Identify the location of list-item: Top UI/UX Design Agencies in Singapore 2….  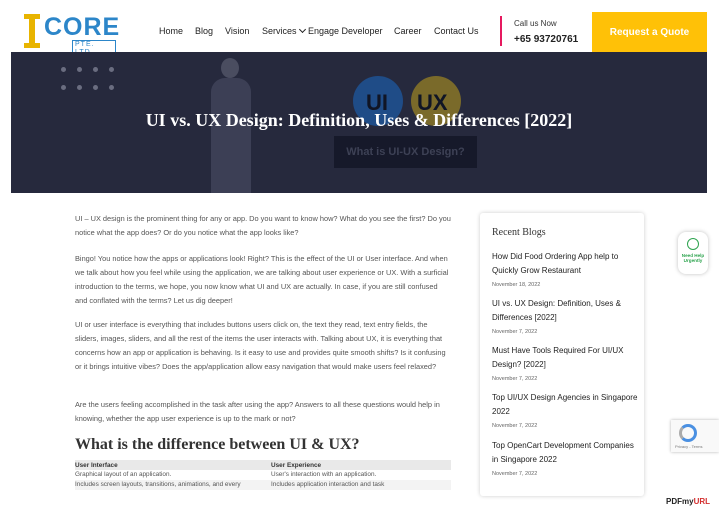
(565, 410).